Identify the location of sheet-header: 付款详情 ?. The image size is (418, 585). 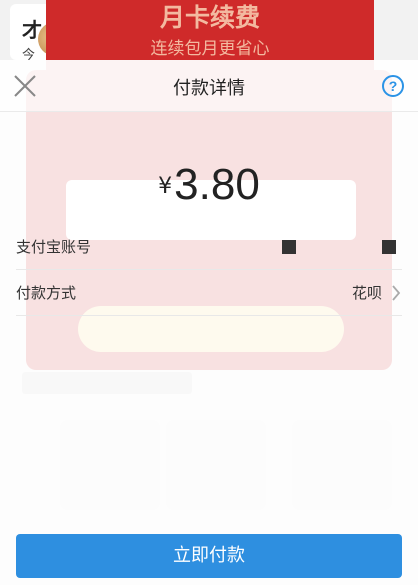
(209, 86).